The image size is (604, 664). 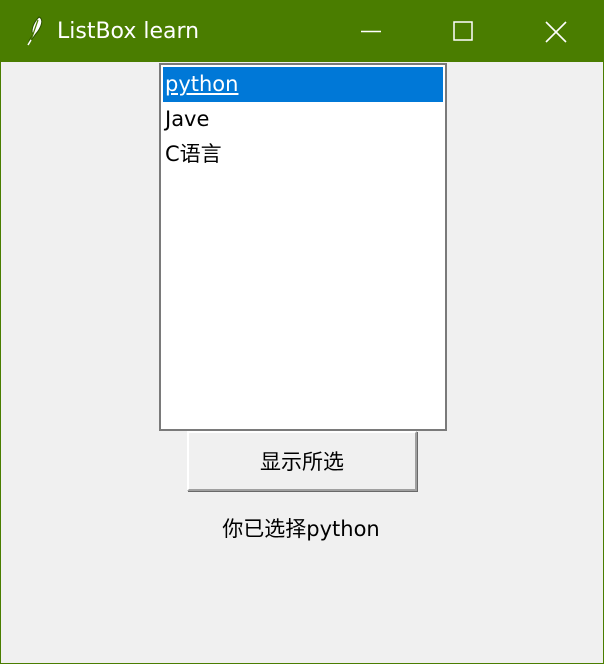 What do you see at coordinates (303, 154) in the screenshot?
I see `list-item-c: C语言` at bounding box center [303, 154].